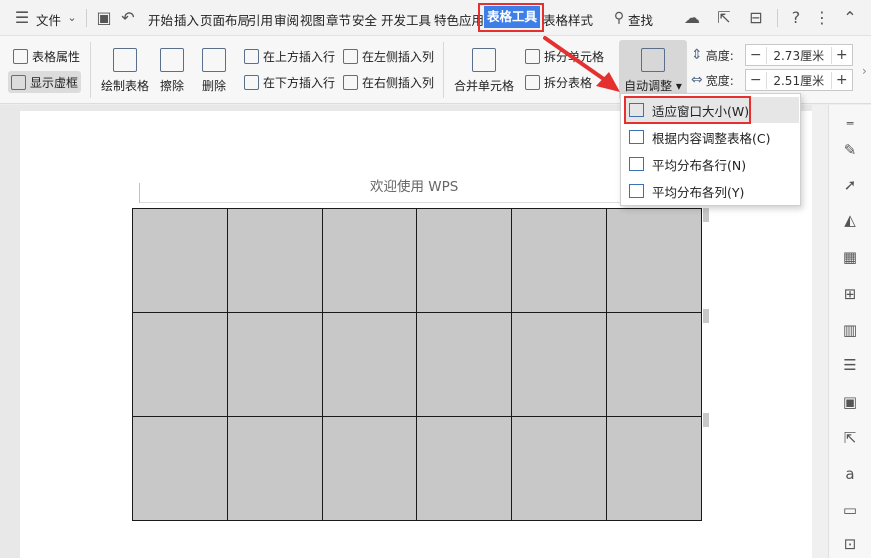 The image size is (871, 558). What do you see at coordinates (842, 55) in the screenshot?
I see `height-increase-button: +` at bounding box center [842, 55].